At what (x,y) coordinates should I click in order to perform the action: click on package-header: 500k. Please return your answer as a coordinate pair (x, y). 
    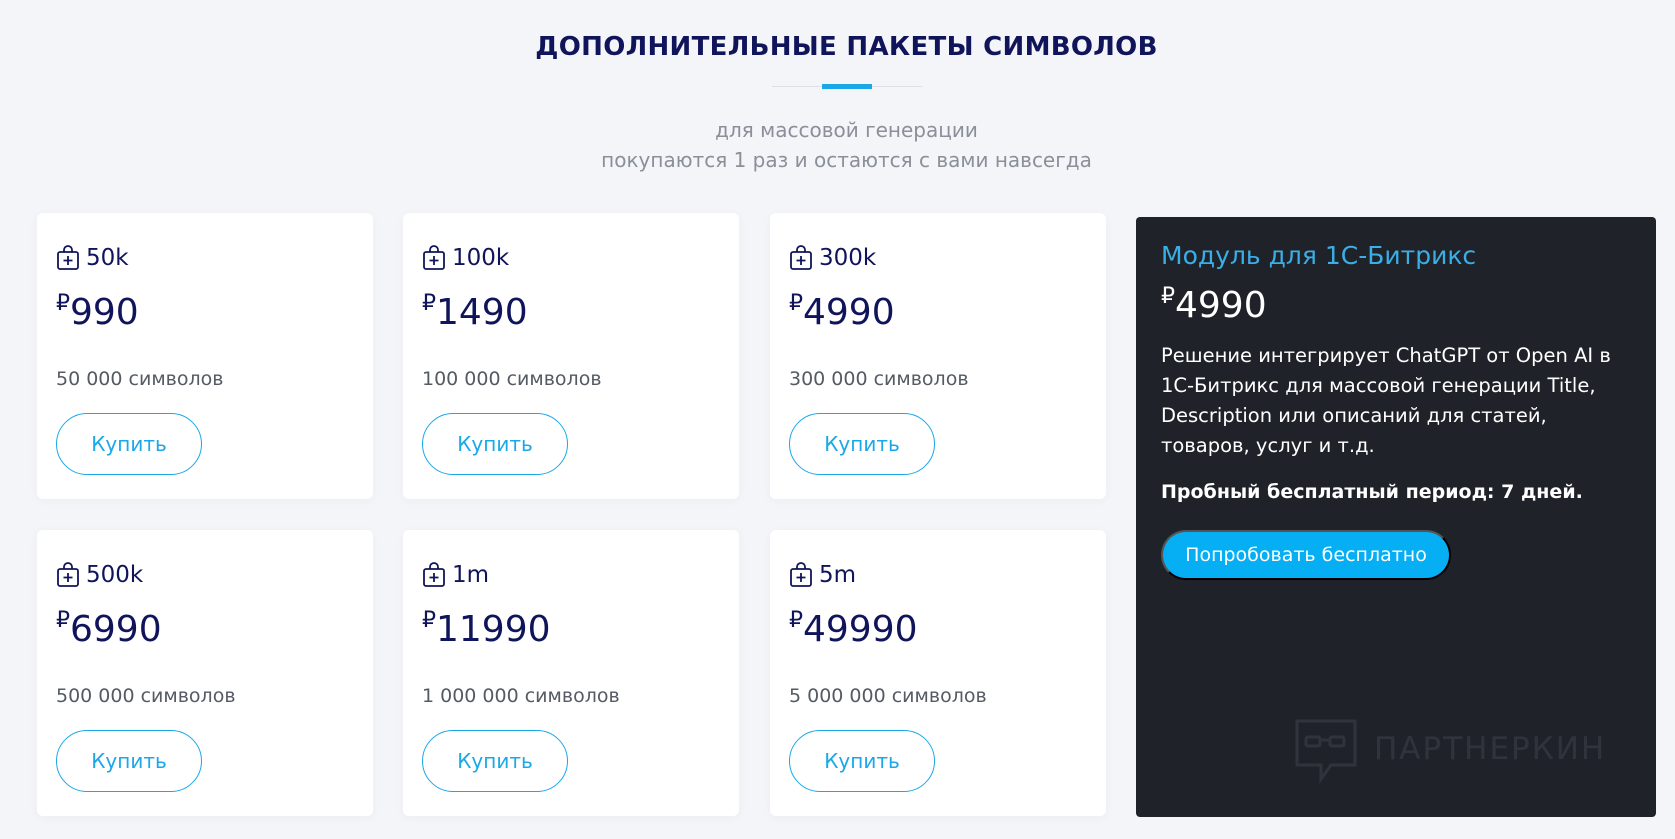
    Looking at the image, I should click on (99, 575).